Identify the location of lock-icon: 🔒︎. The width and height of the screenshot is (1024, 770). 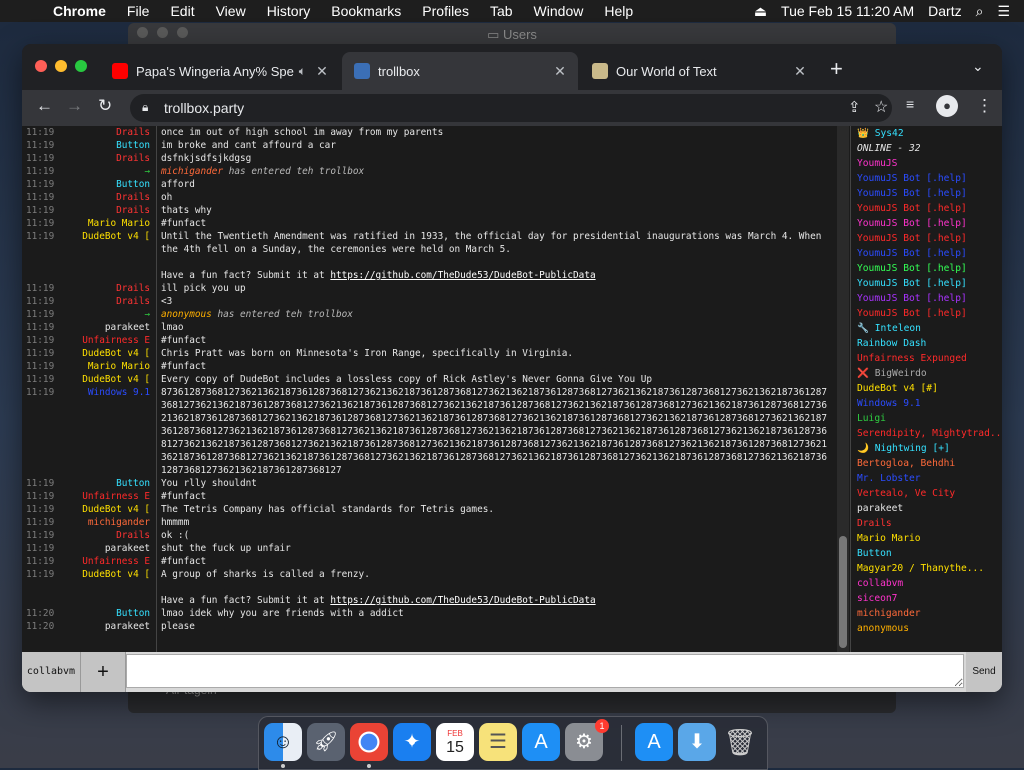
(145, 107).